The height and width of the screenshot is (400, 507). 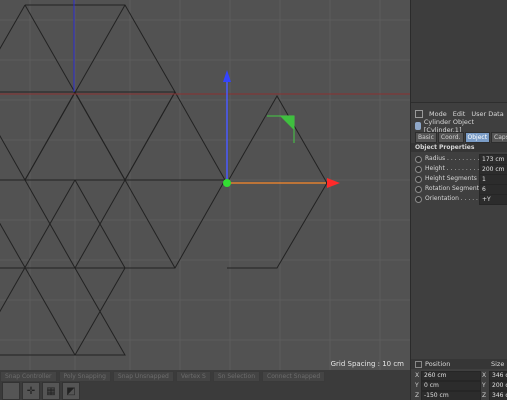 I want to click on position-x-field: 260 cm, so click(x=451, y=376).